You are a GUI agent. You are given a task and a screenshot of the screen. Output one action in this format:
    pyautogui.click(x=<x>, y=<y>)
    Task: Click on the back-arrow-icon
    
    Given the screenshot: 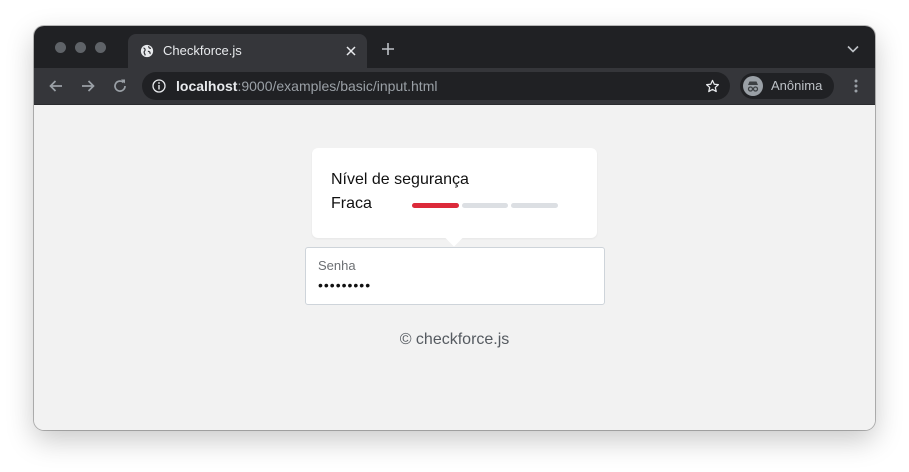 What is the action you would take?
    pyautogui.click(x=56, y=86)
    